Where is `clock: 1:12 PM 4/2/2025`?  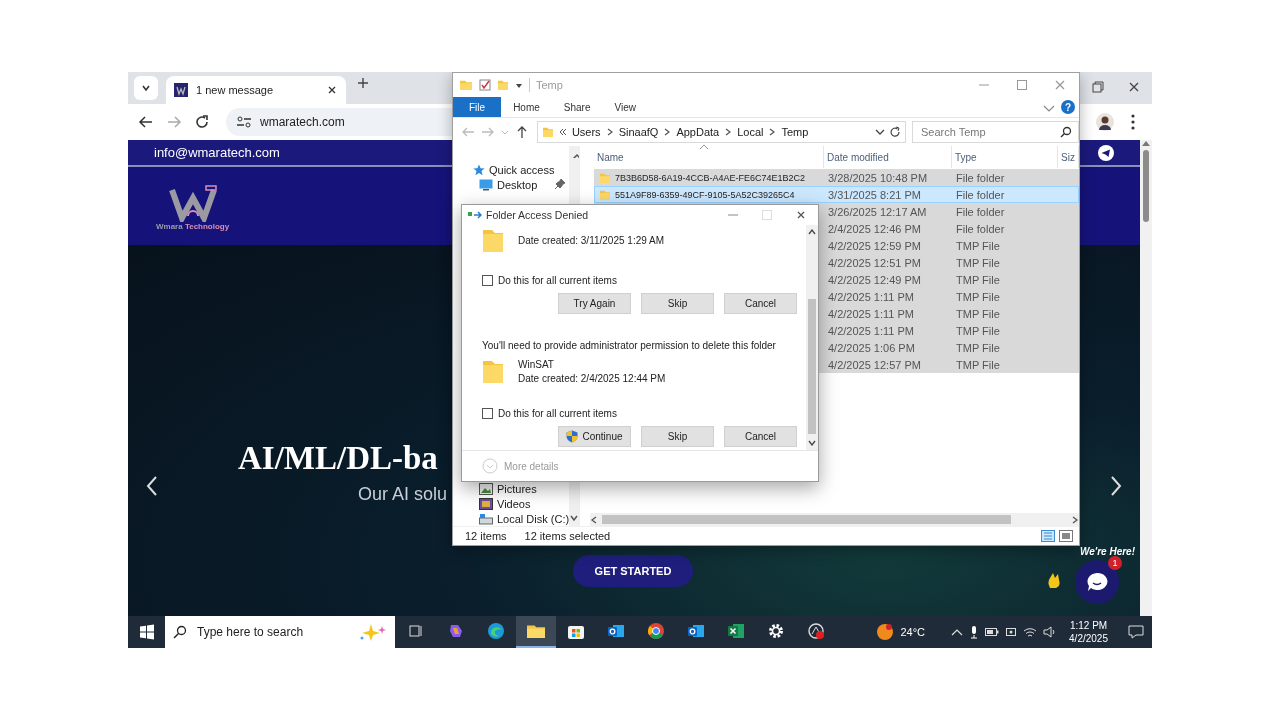
clock: 1:12 PM 4/2/2025 is located at coordinates (1088, 632).